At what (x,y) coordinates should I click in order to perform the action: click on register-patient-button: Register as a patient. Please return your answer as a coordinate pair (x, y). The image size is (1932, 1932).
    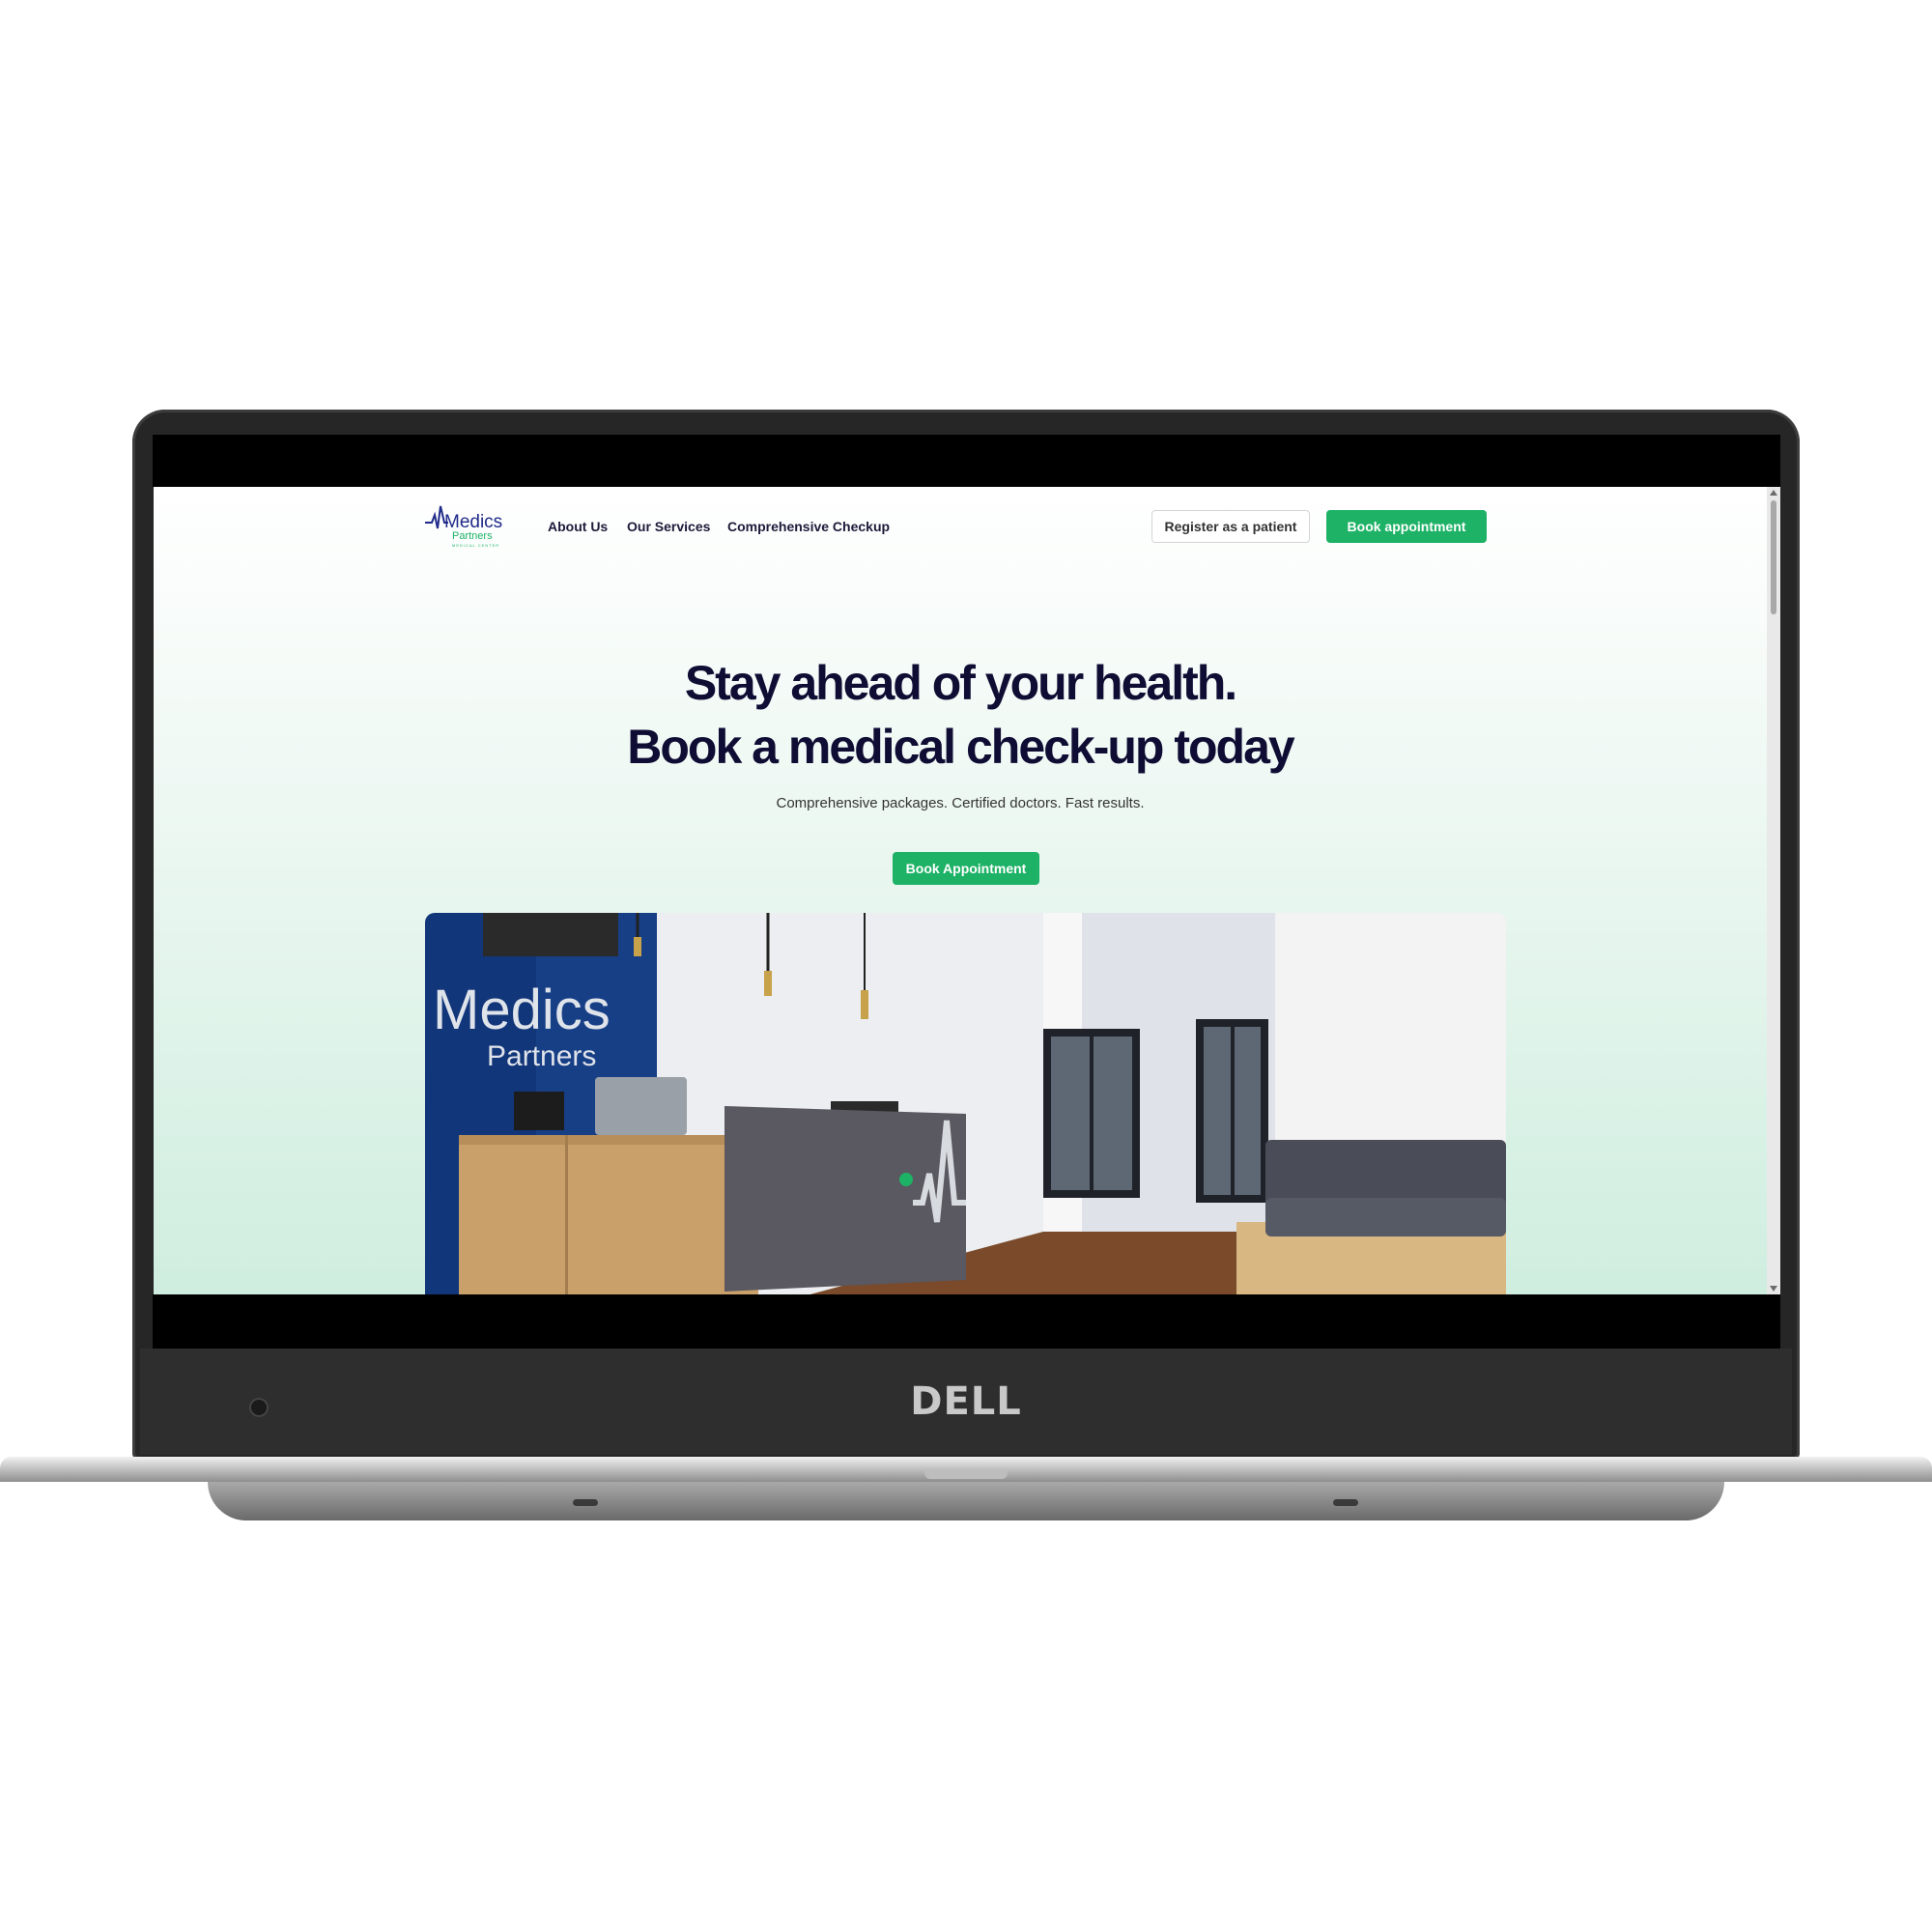
    Looking at the image, I should click on (1230, 526).